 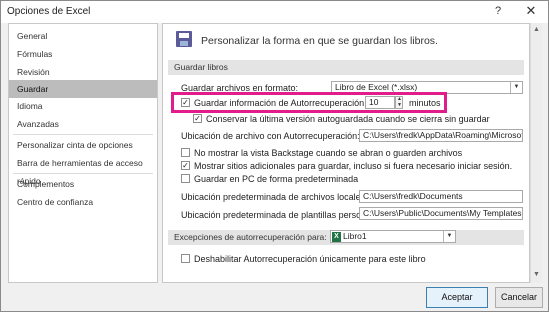 I want to click on help-button: ?, so click(x=498, y=11).